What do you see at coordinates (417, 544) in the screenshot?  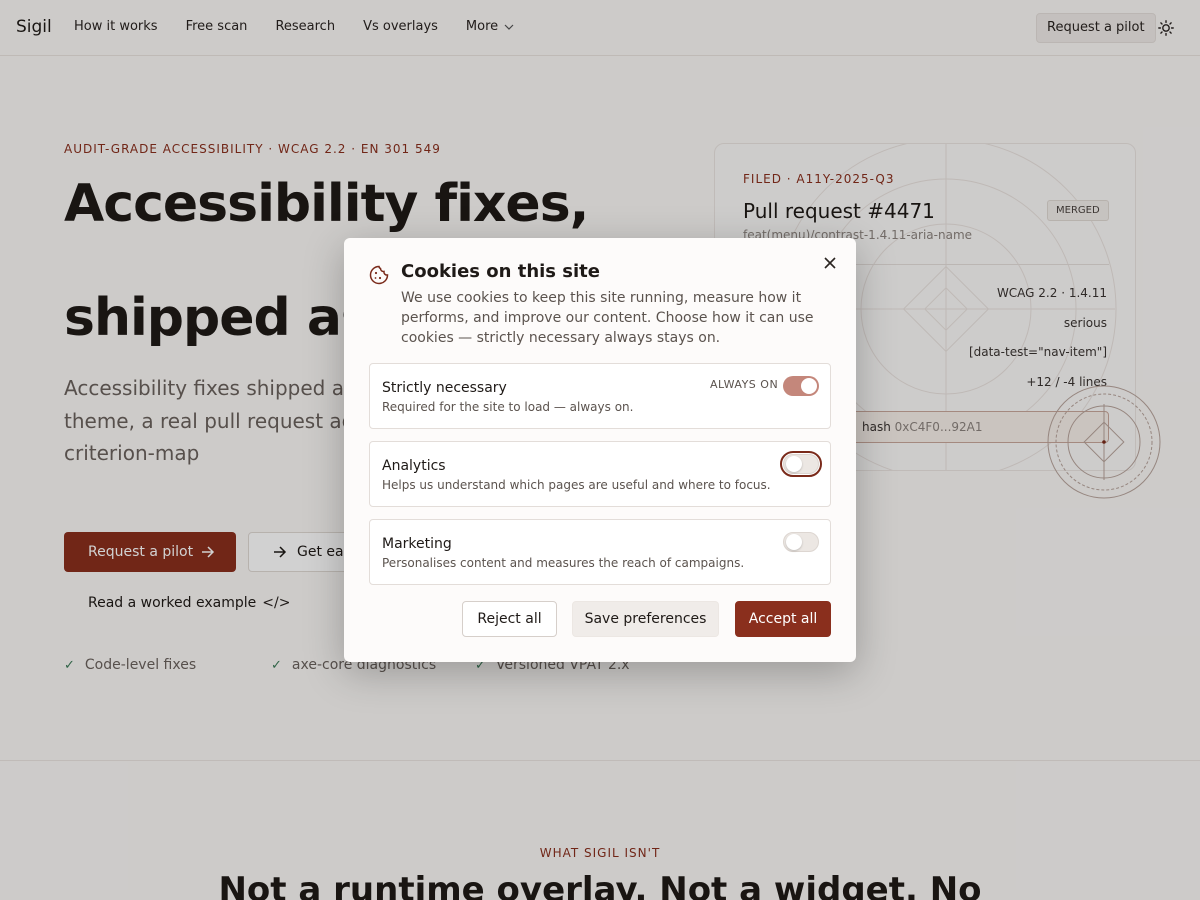 I see `category-name: Marketing` at bounding box center [417, 544].